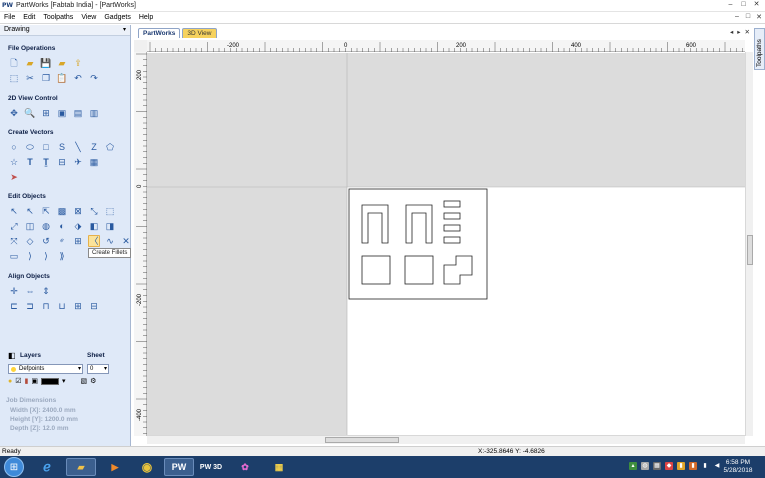 This screenshot has height=478, width=765. What do you see at coordinates (14, 291) in the screenshot?
I see `align-center-icon: ✛` at bounding box center [14, 291].